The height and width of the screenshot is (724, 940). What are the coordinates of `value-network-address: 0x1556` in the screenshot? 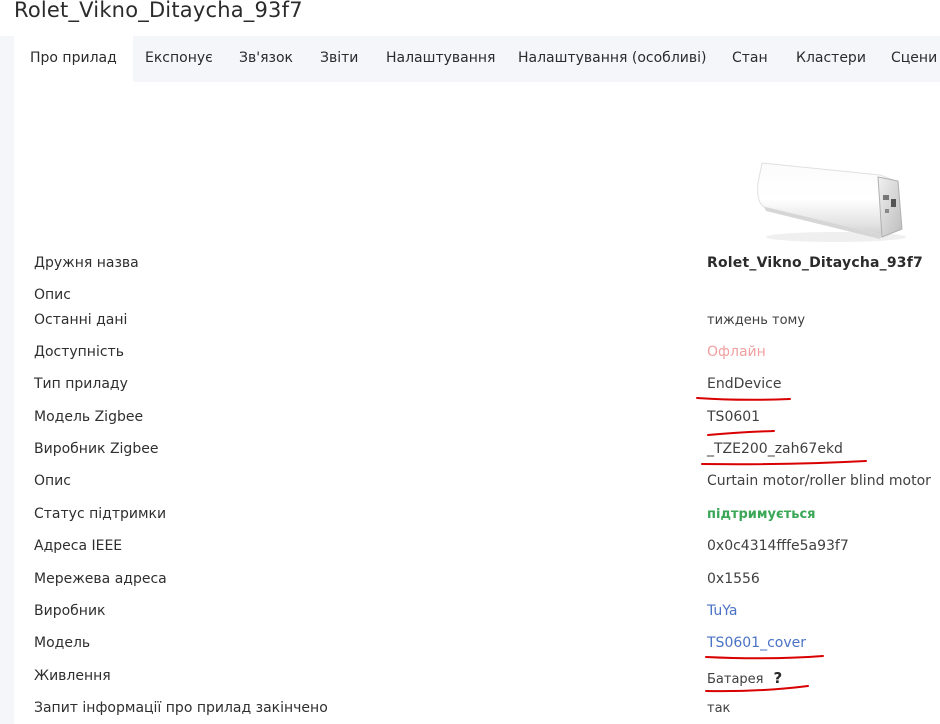 It's located at (733, 579).